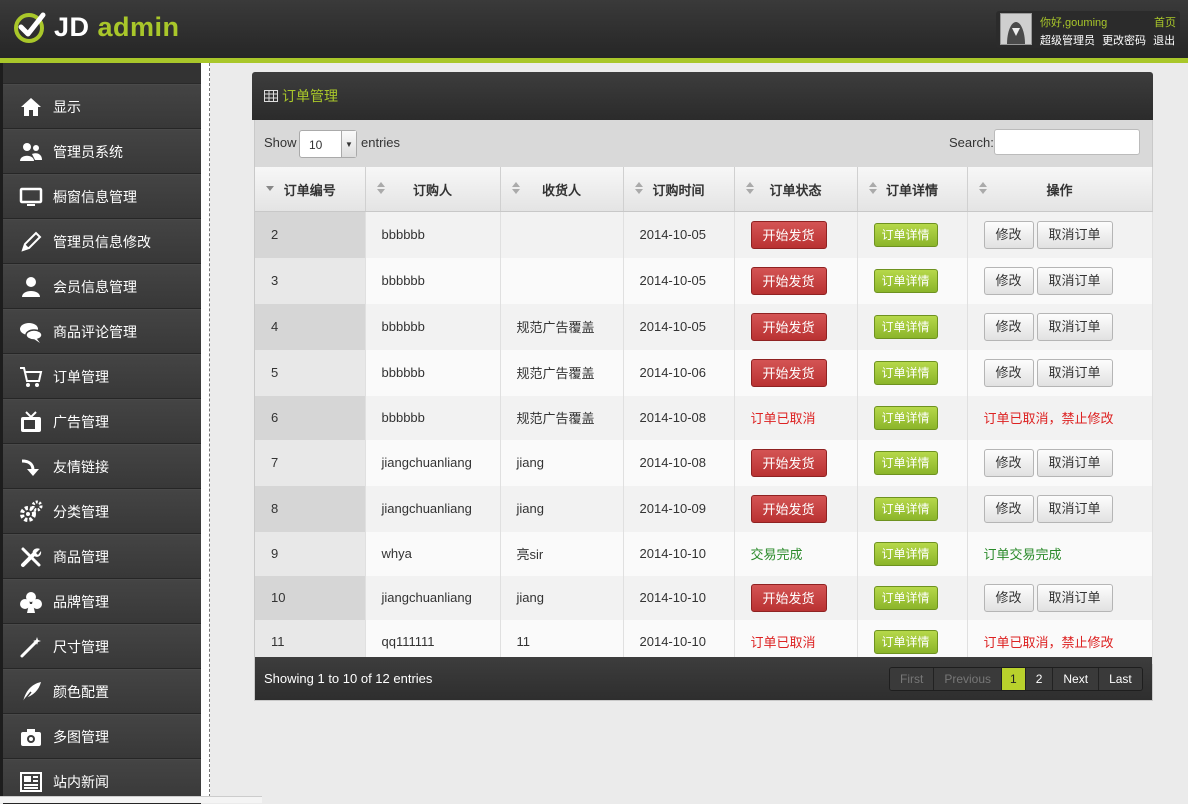  What do you see at coordinates (1060, 189) in the screenshot?
I see `column-header-actions: 操作` at bounding box center [1060, 189].